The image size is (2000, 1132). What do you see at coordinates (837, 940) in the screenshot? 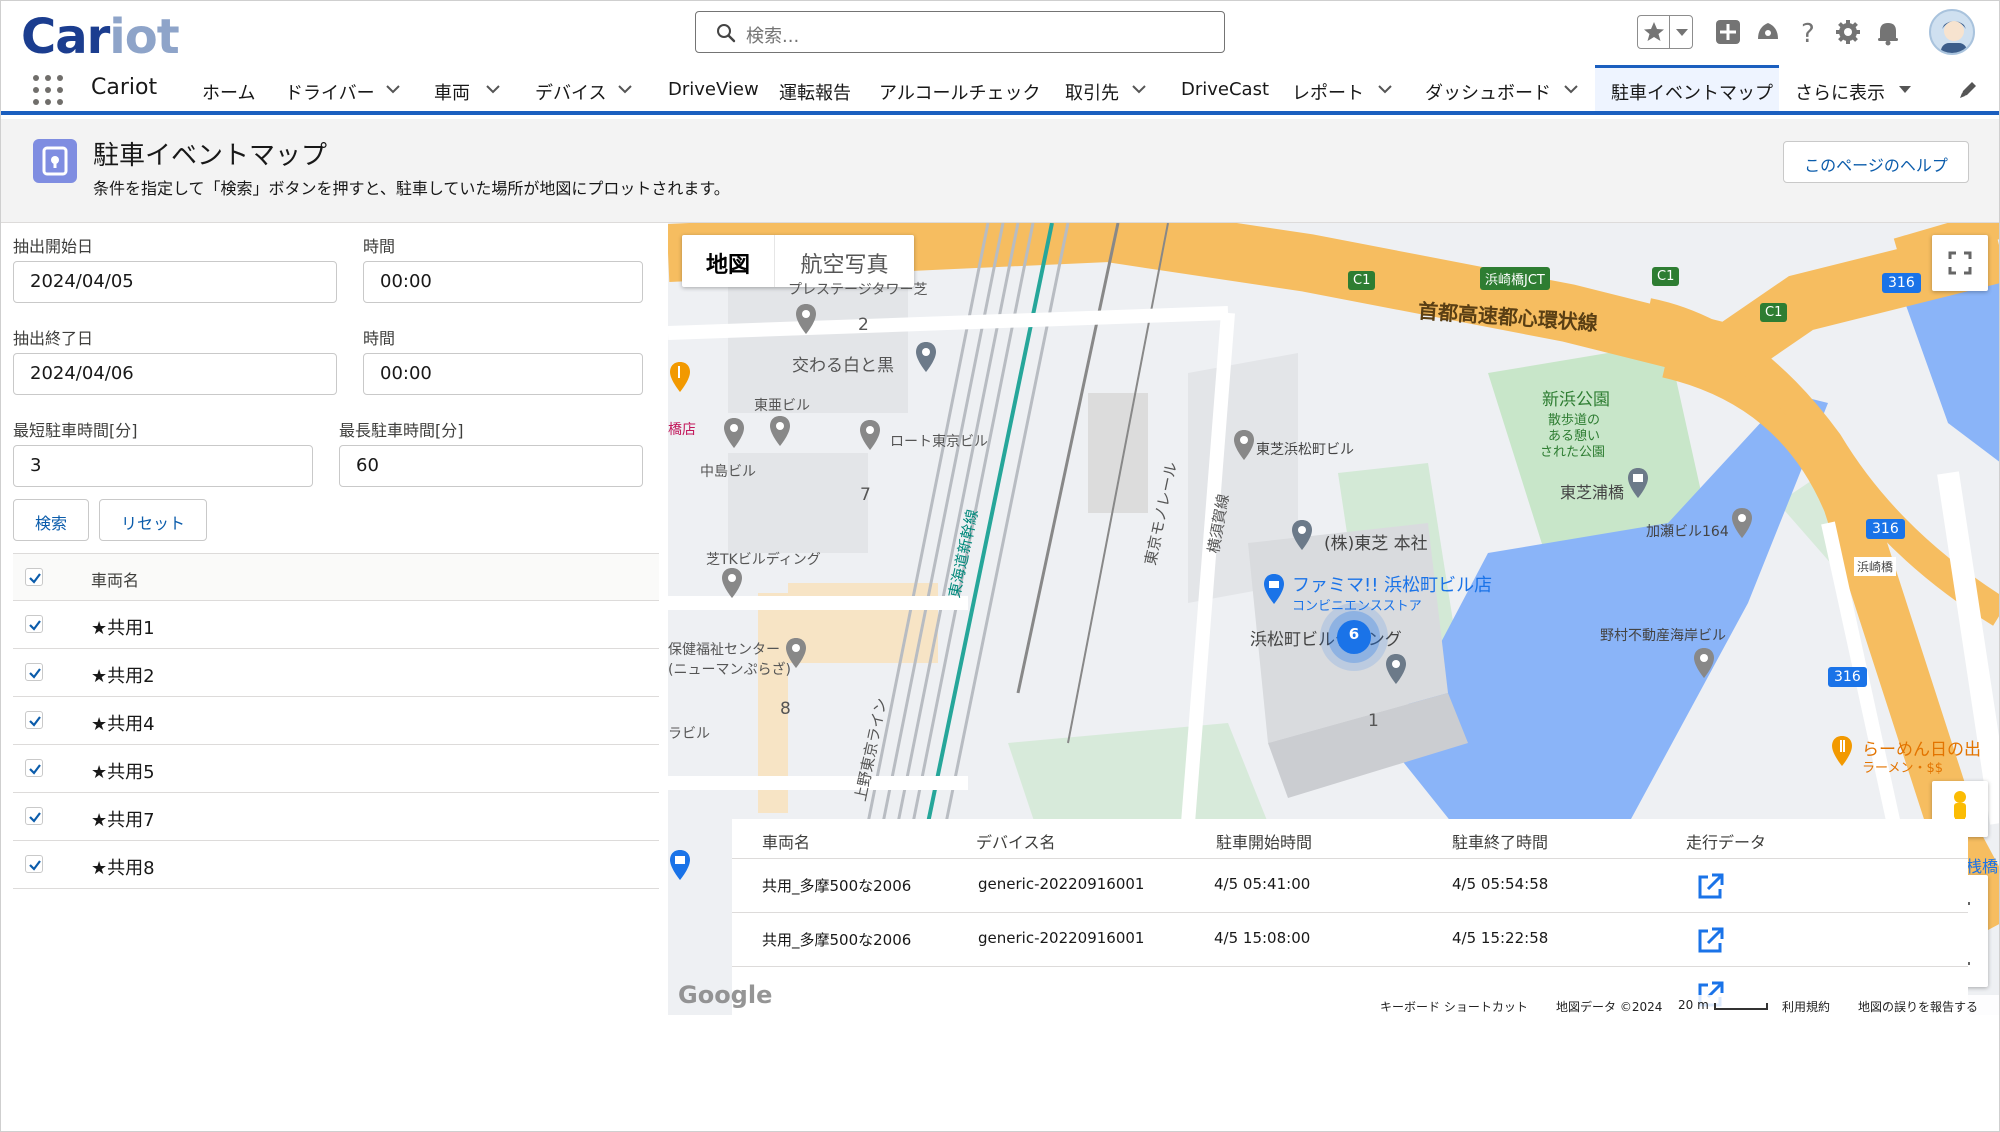
I see `cell-vehicle: 共用_多摩500な2006` at bounding box center [837, 940].